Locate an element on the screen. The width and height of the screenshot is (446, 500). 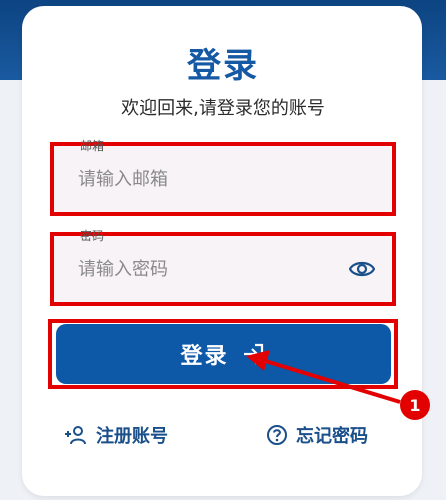
email-field-container is located at coordinates (222, 179).